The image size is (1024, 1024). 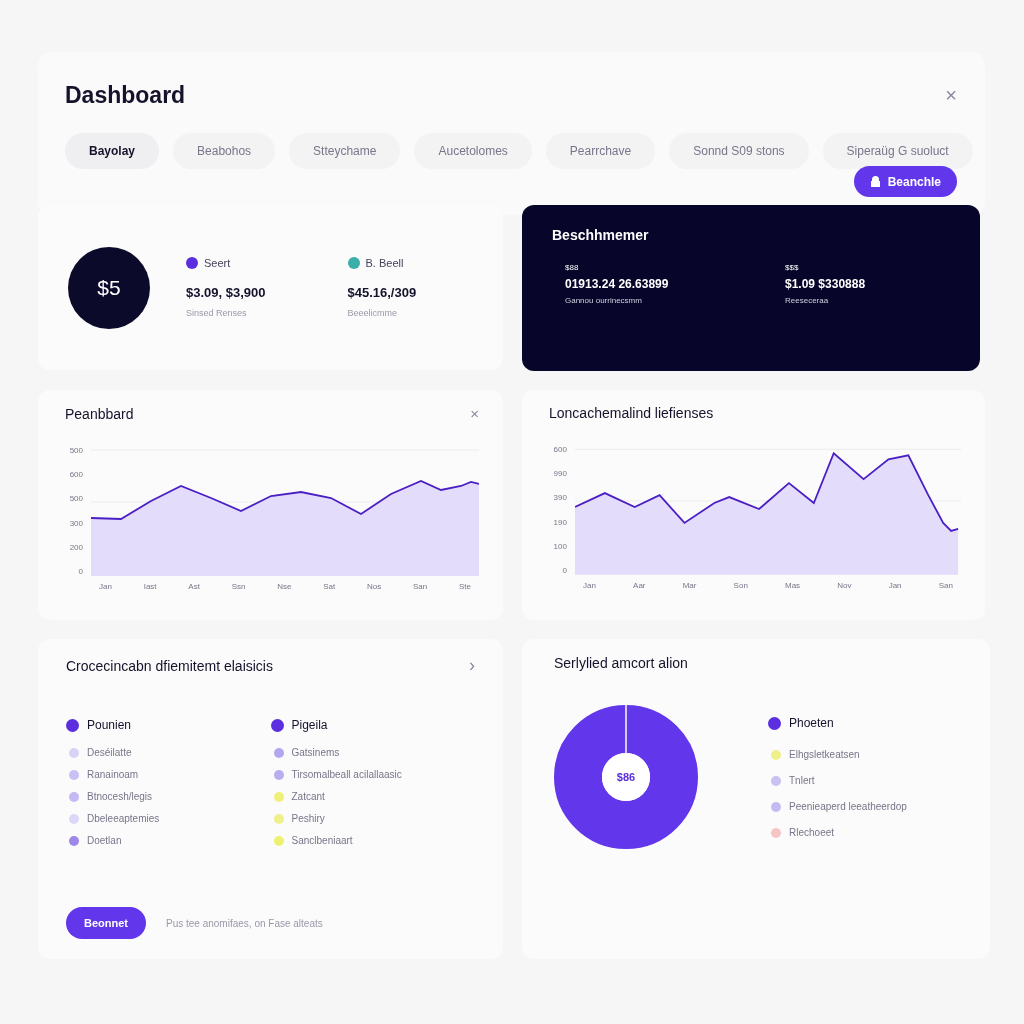 I want to click on action-button: Beanchle, so click(x=905, y=181).